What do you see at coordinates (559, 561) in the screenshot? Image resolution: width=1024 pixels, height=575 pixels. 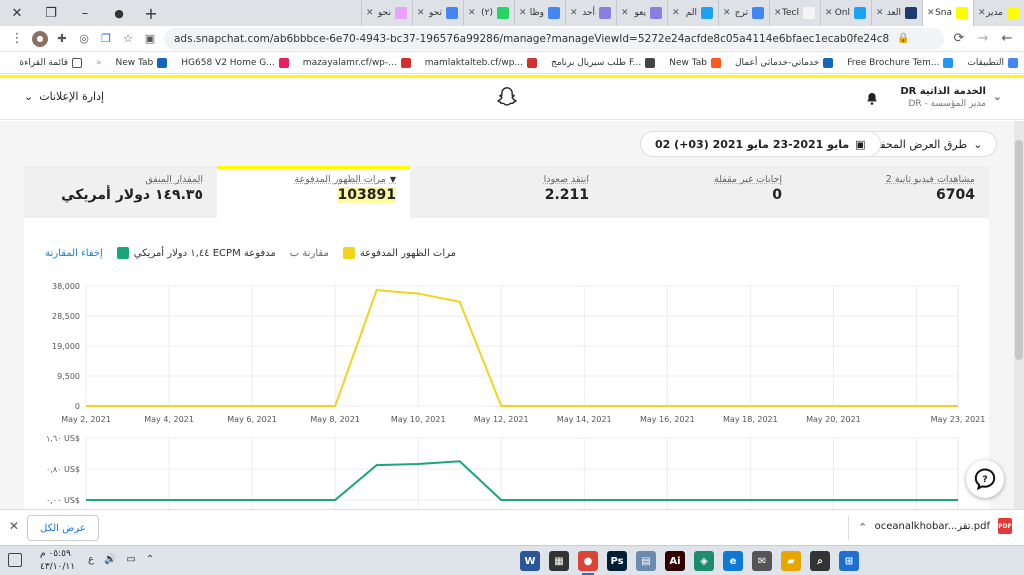 I see `taskbar-app-store: ▦` at bounding box center [559, 561].